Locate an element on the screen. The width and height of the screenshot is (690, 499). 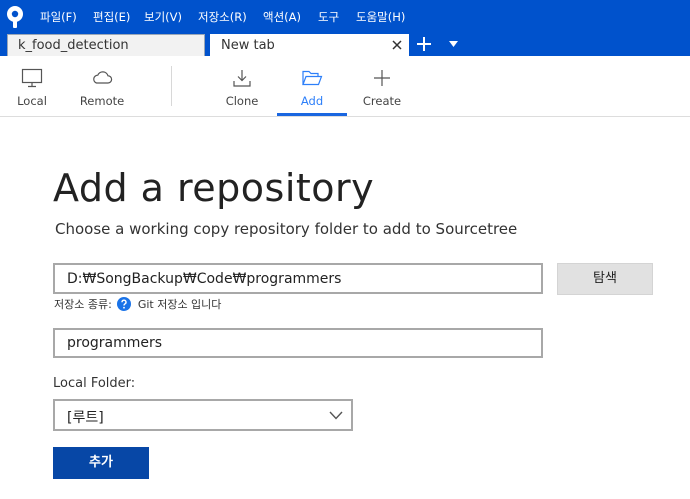
help-icon is located at coordinates (124, 304).